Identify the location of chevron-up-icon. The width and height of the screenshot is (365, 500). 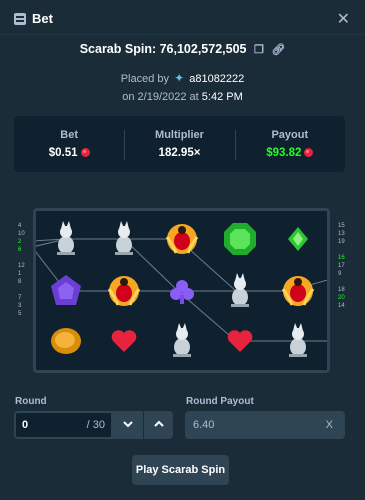
(158, 423).